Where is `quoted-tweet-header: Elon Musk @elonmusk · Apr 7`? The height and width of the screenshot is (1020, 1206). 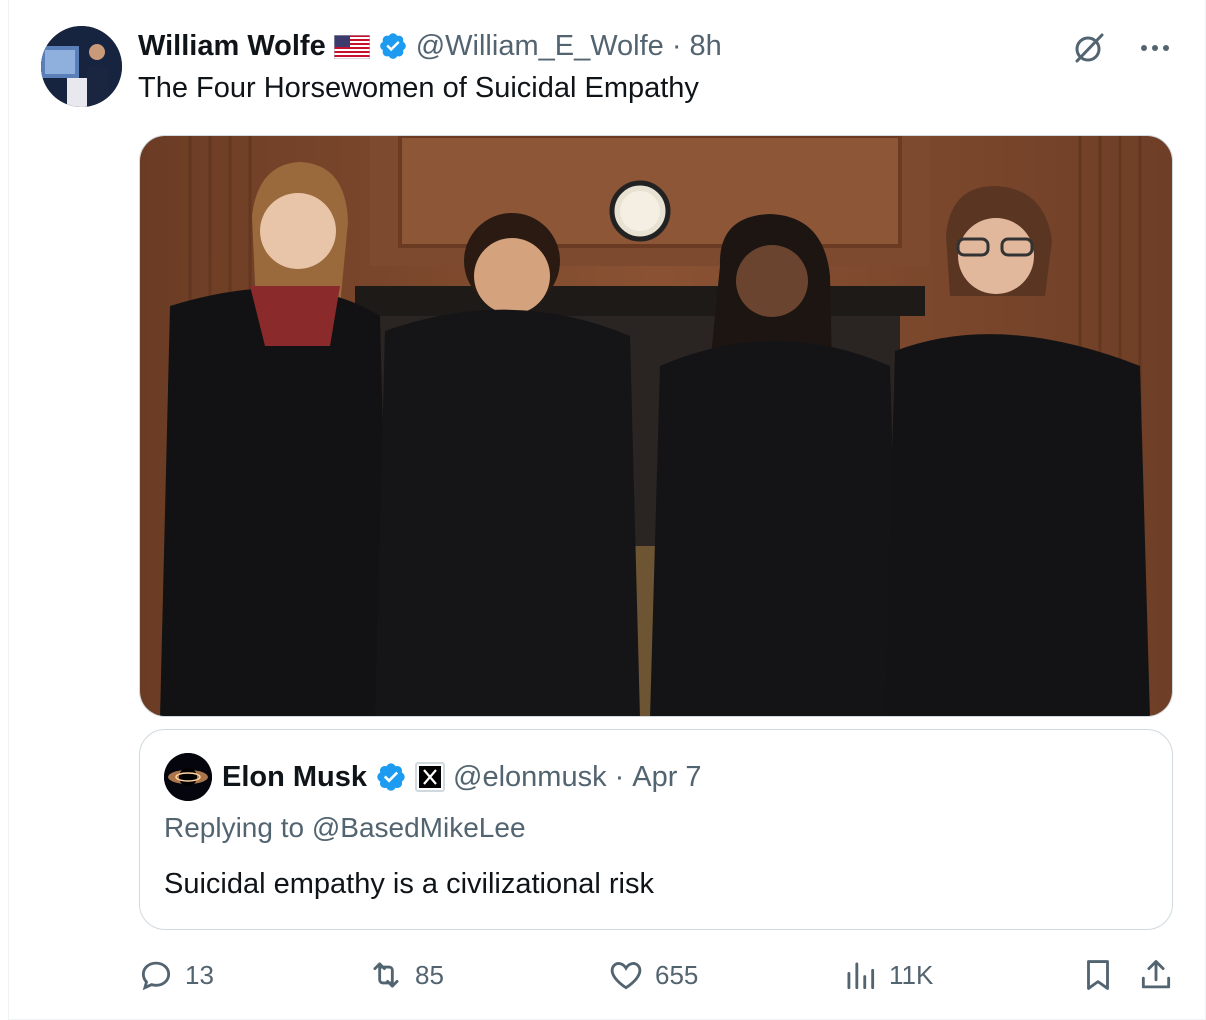
quoted-tweet-header: Elon Musk @elonmusk · Apr 7 is located at coordinates (462, 777).